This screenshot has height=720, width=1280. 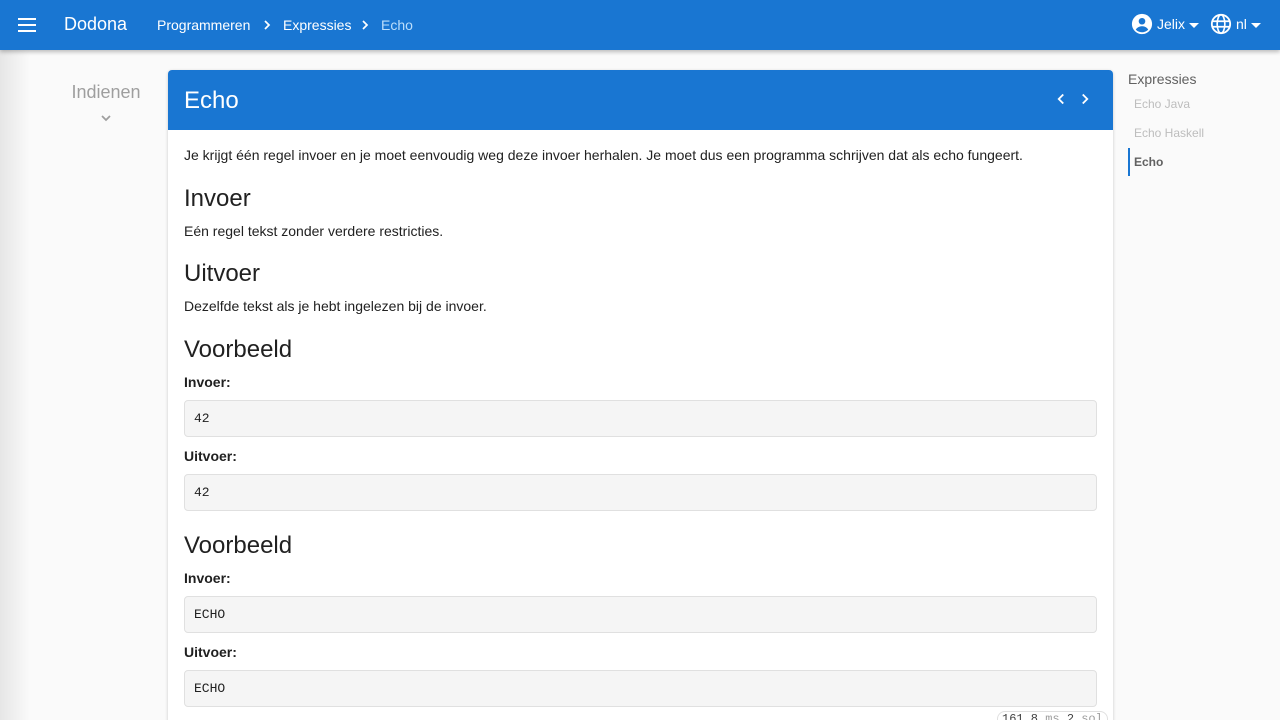 I want to click on breadcrumb-echo: Echo, so click(x=397, y=25).